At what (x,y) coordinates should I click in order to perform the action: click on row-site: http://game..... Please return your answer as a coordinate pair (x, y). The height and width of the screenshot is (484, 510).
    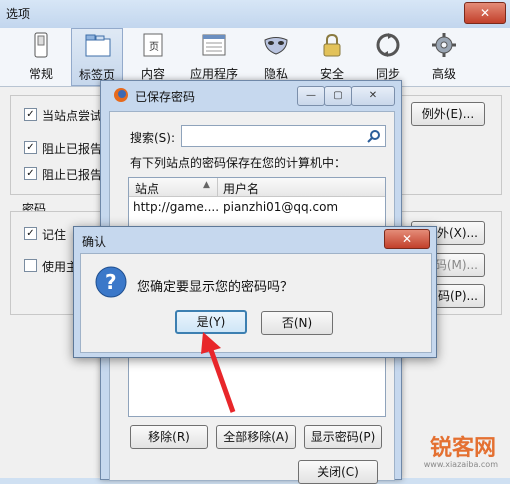
    Looking at the image, I should click on (176, 207).